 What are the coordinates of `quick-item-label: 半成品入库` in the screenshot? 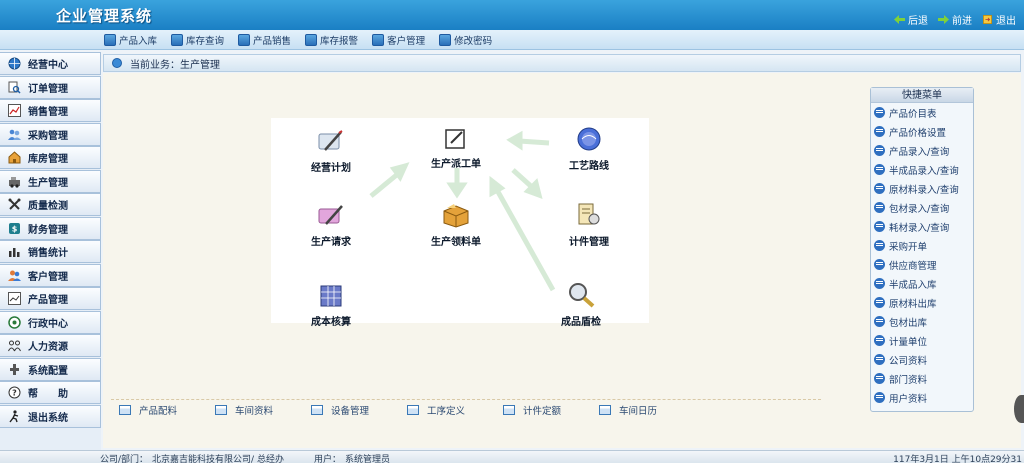 It's located at (913, 285).